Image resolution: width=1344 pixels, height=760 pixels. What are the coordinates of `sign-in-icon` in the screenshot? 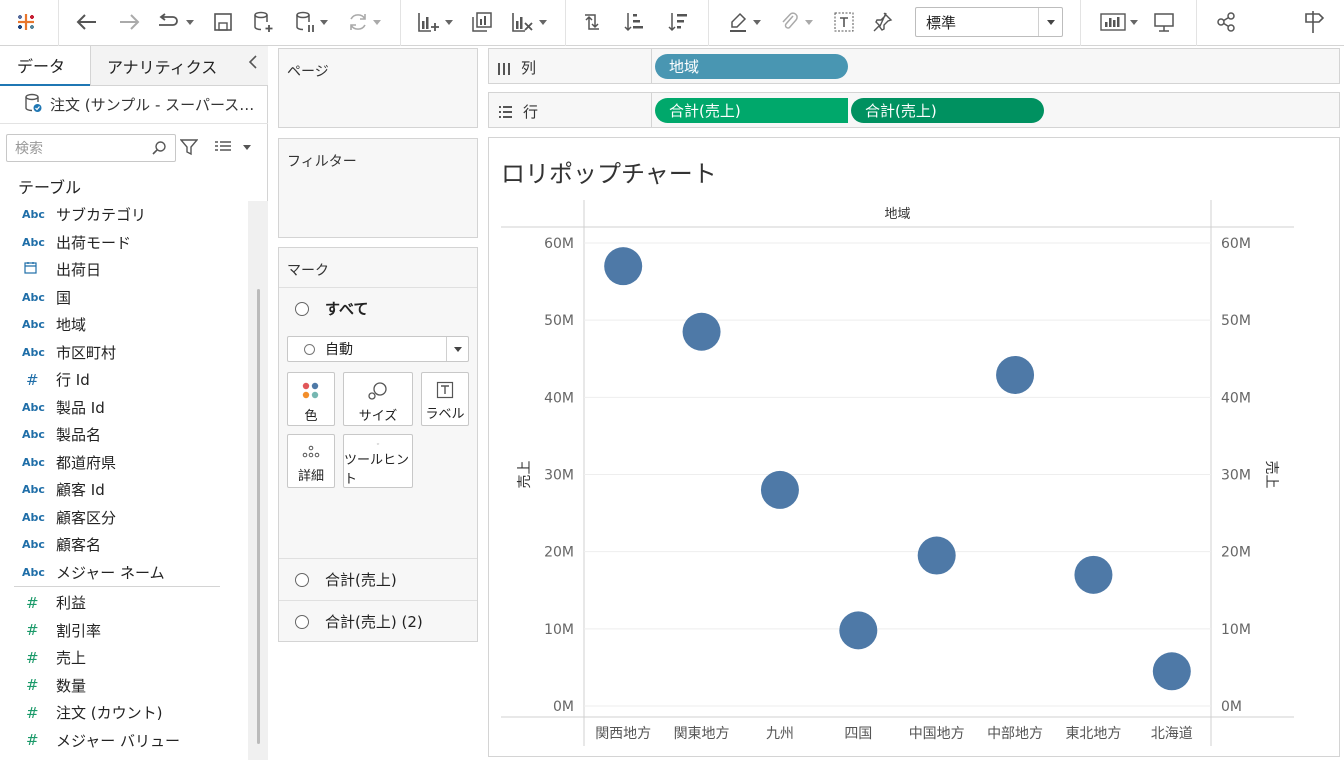 It's located at (1314, 22).